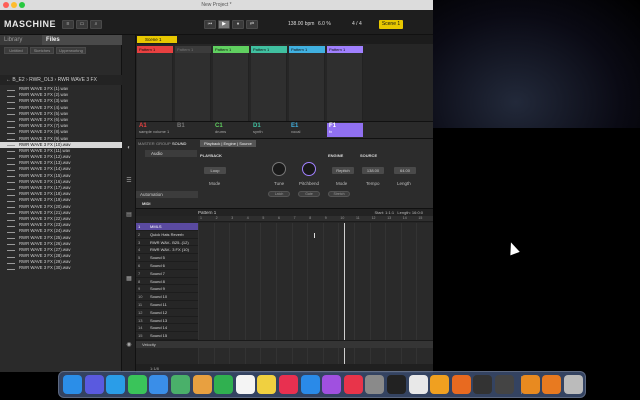  Describe the element at coordinates (314, 235) in the screenshot. I see `note-event` at that location.